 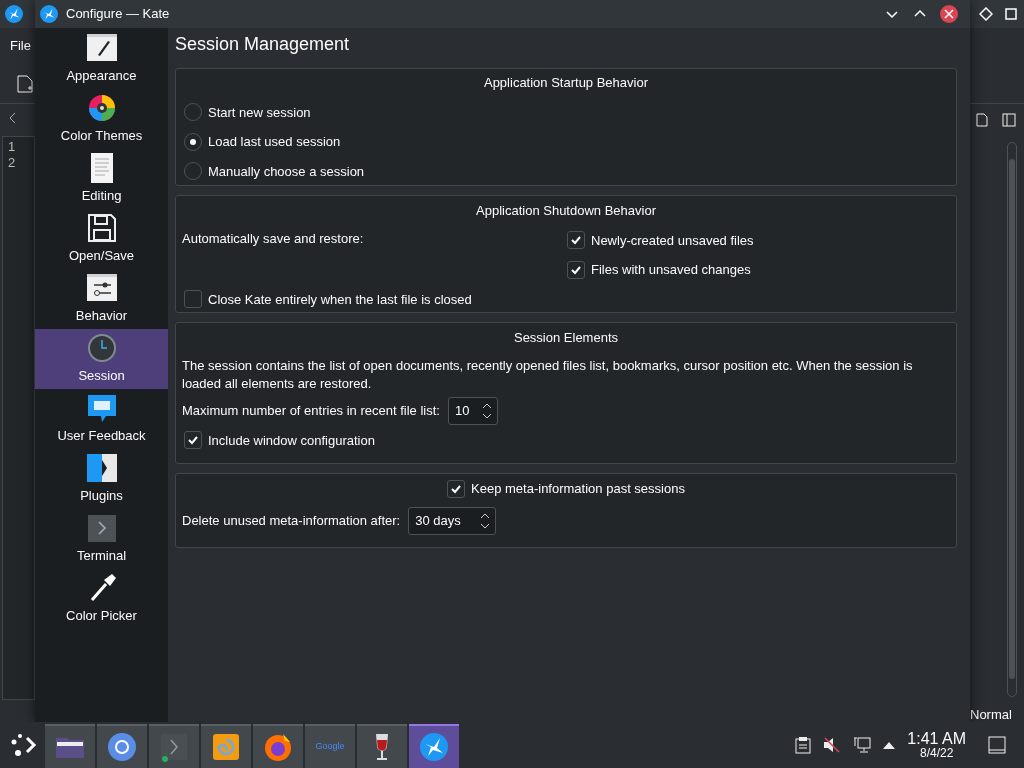 What do you see at coordinates (273, 238) in the screenshot?
I see `field-label: Automatically save and restore:` at bounding box center [273, 238].